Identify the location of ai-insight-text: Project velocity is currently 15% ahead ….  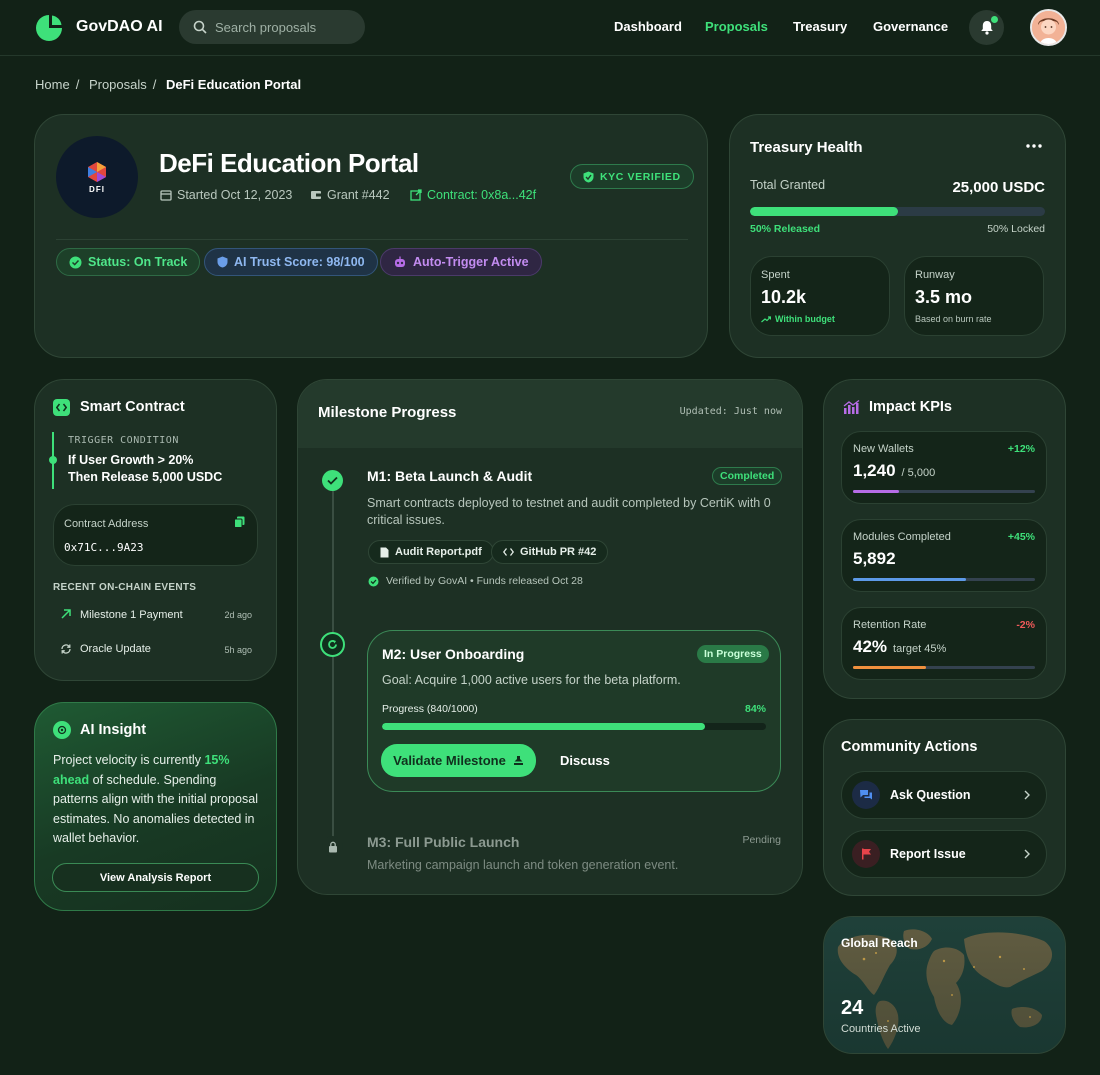
(158, 800).